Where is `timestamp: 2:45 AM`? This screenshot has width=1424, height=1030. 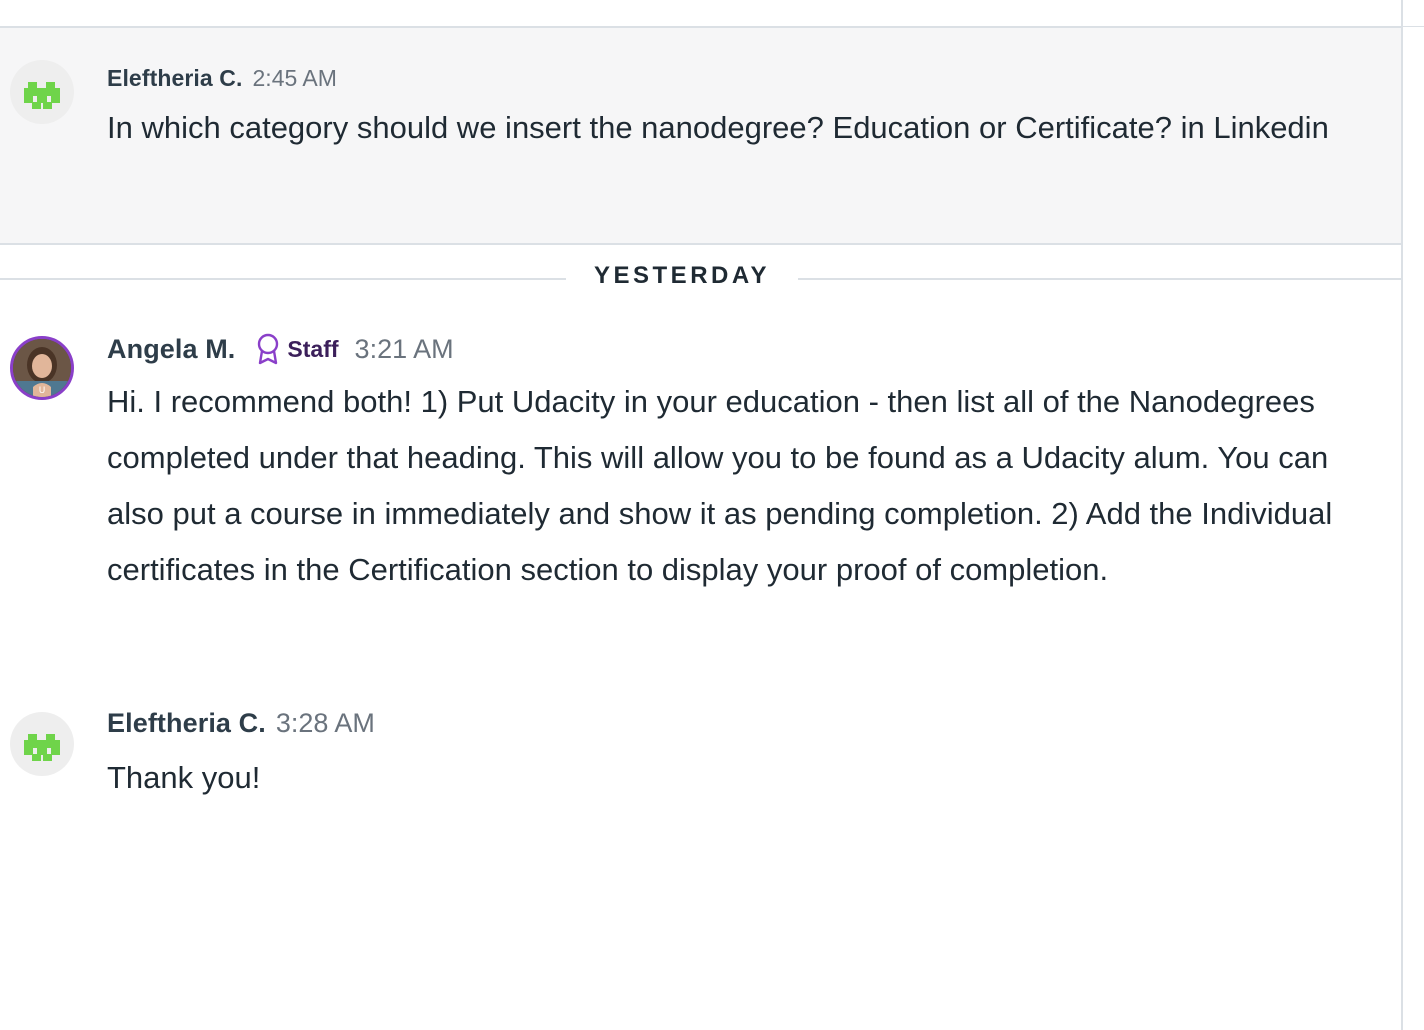
timestamp: 2:45 AM is located at coordinates (295, 78).